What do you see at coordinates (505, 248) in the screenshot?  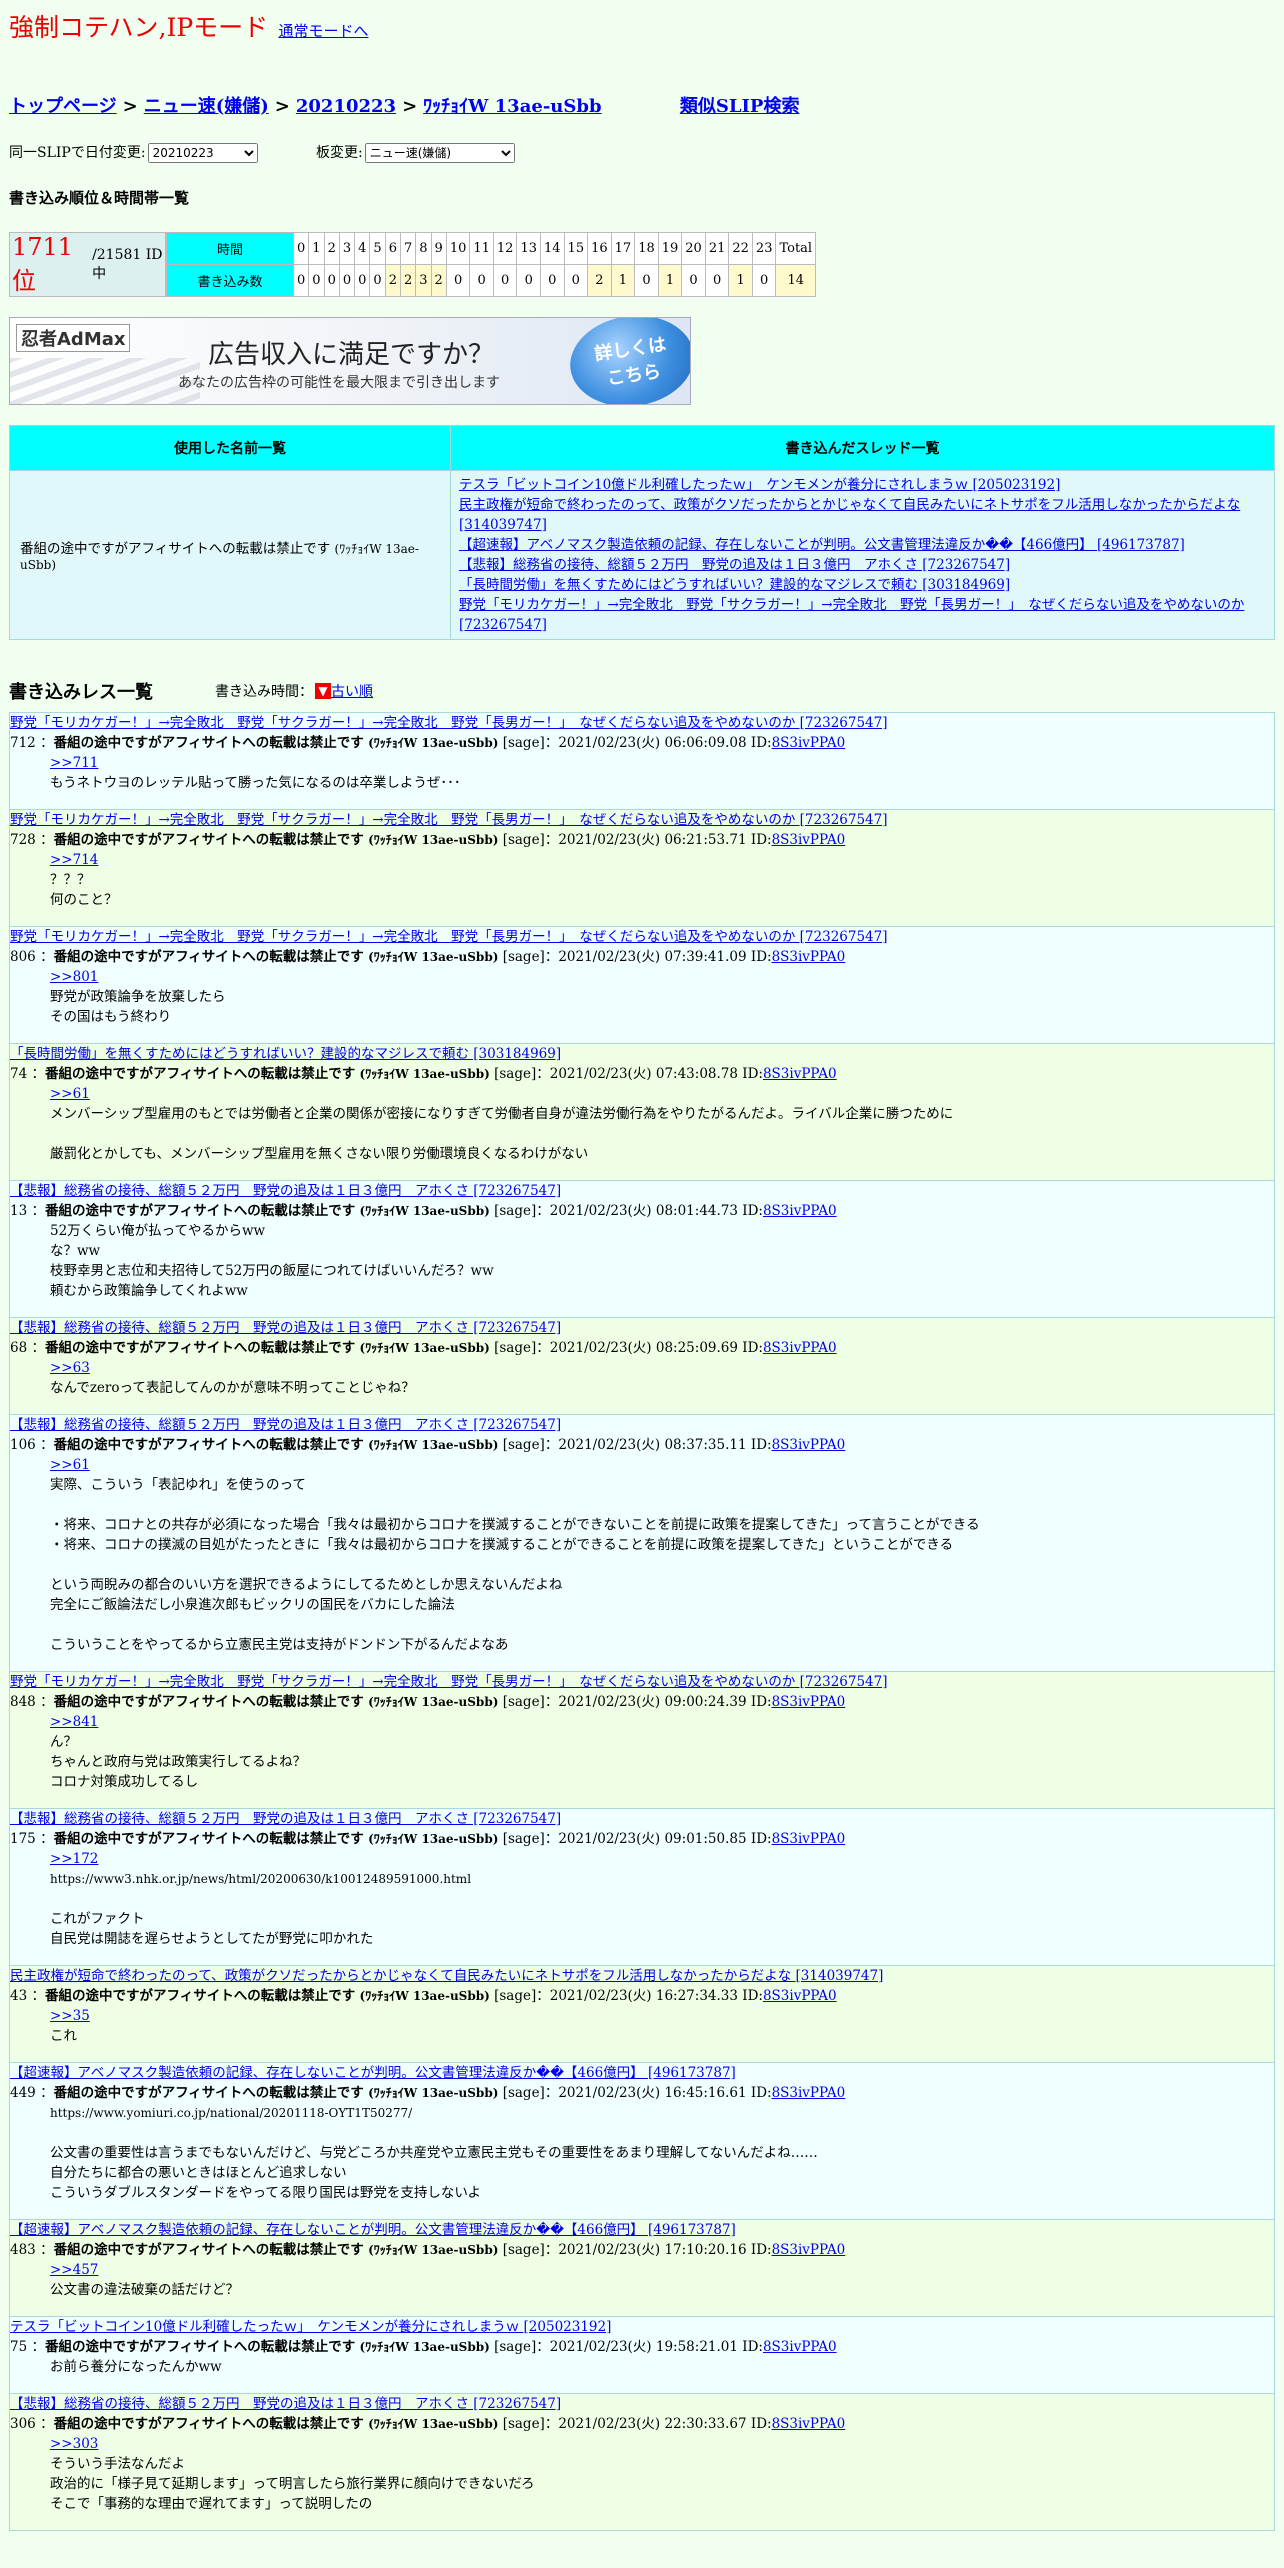 I see `hour-cell: 12` at bounding box center [505, 248].